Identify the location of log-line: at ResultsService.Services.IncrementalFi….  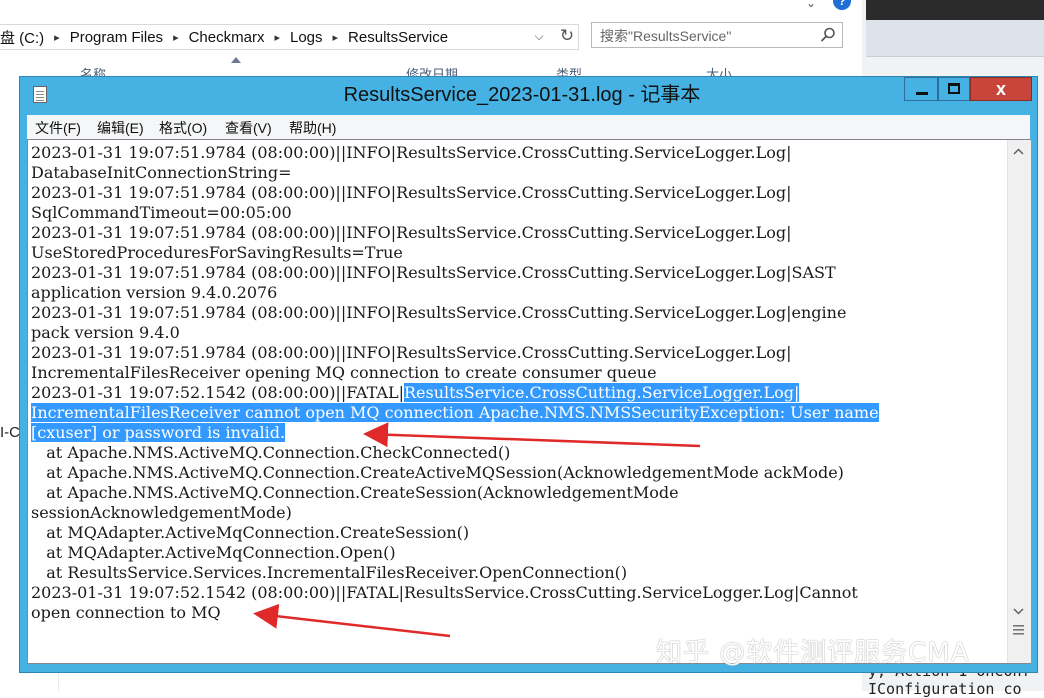
(329, 573).